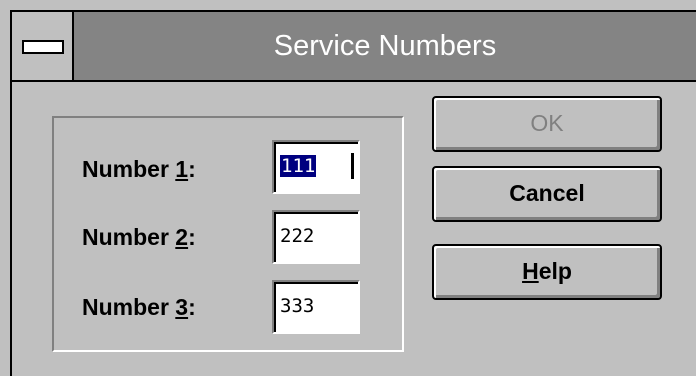 The image size is (696, 376). Describe the element at coordinates (139, 237) in the screenshot. I see `number-2-label: Number 2:` at that location.